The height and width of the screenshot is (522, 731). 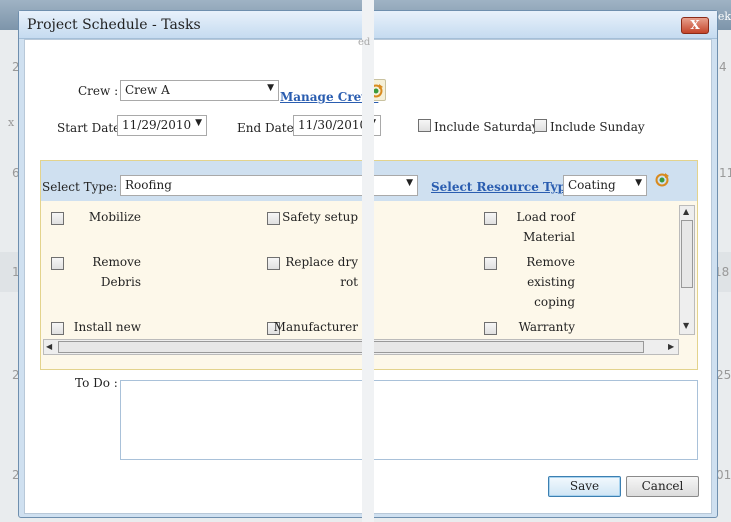 I want to click on task-grid-vertical-scrollbar: ▲ ▼, so click(x=687, y=270).